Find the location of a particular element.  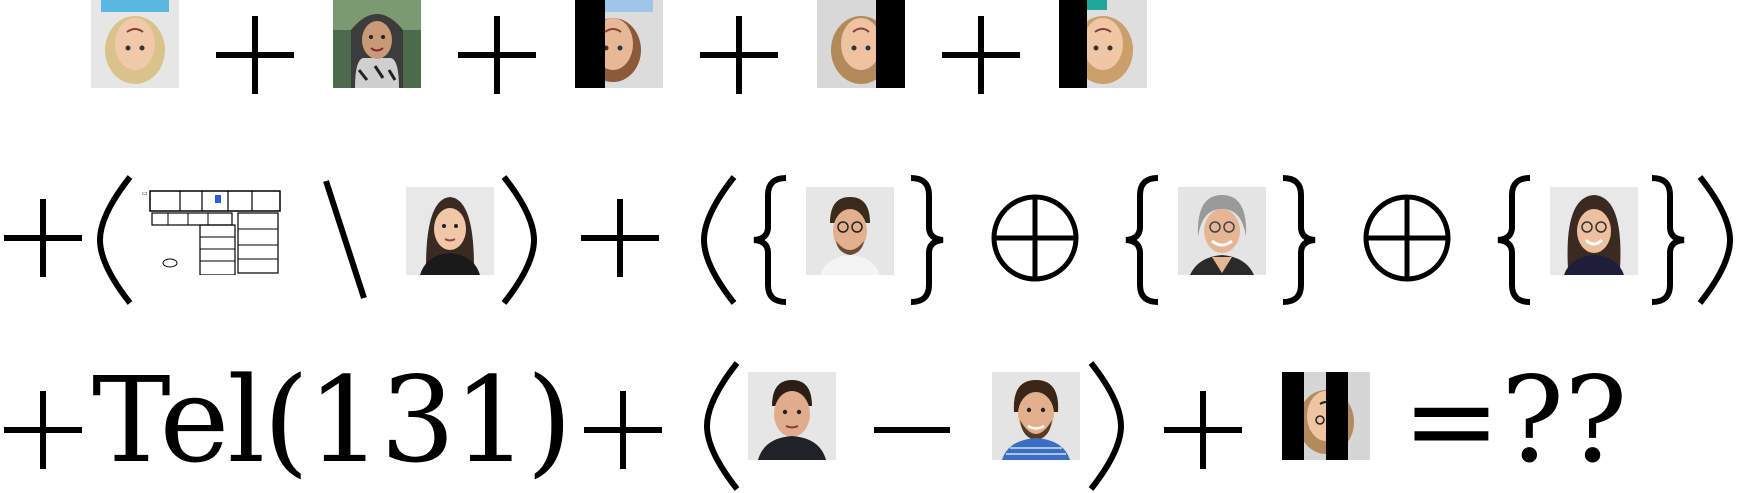

floor-plan-map: ▭ is located at coordinates (212, 230).